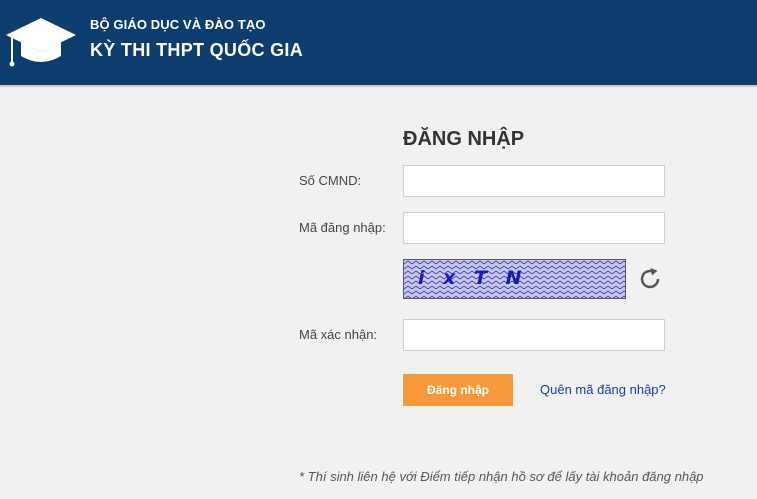  Describe the element at coordinates (464, 139) in the screenshot. I see `login-heading: ĐĂNG NHẬP` at that location.